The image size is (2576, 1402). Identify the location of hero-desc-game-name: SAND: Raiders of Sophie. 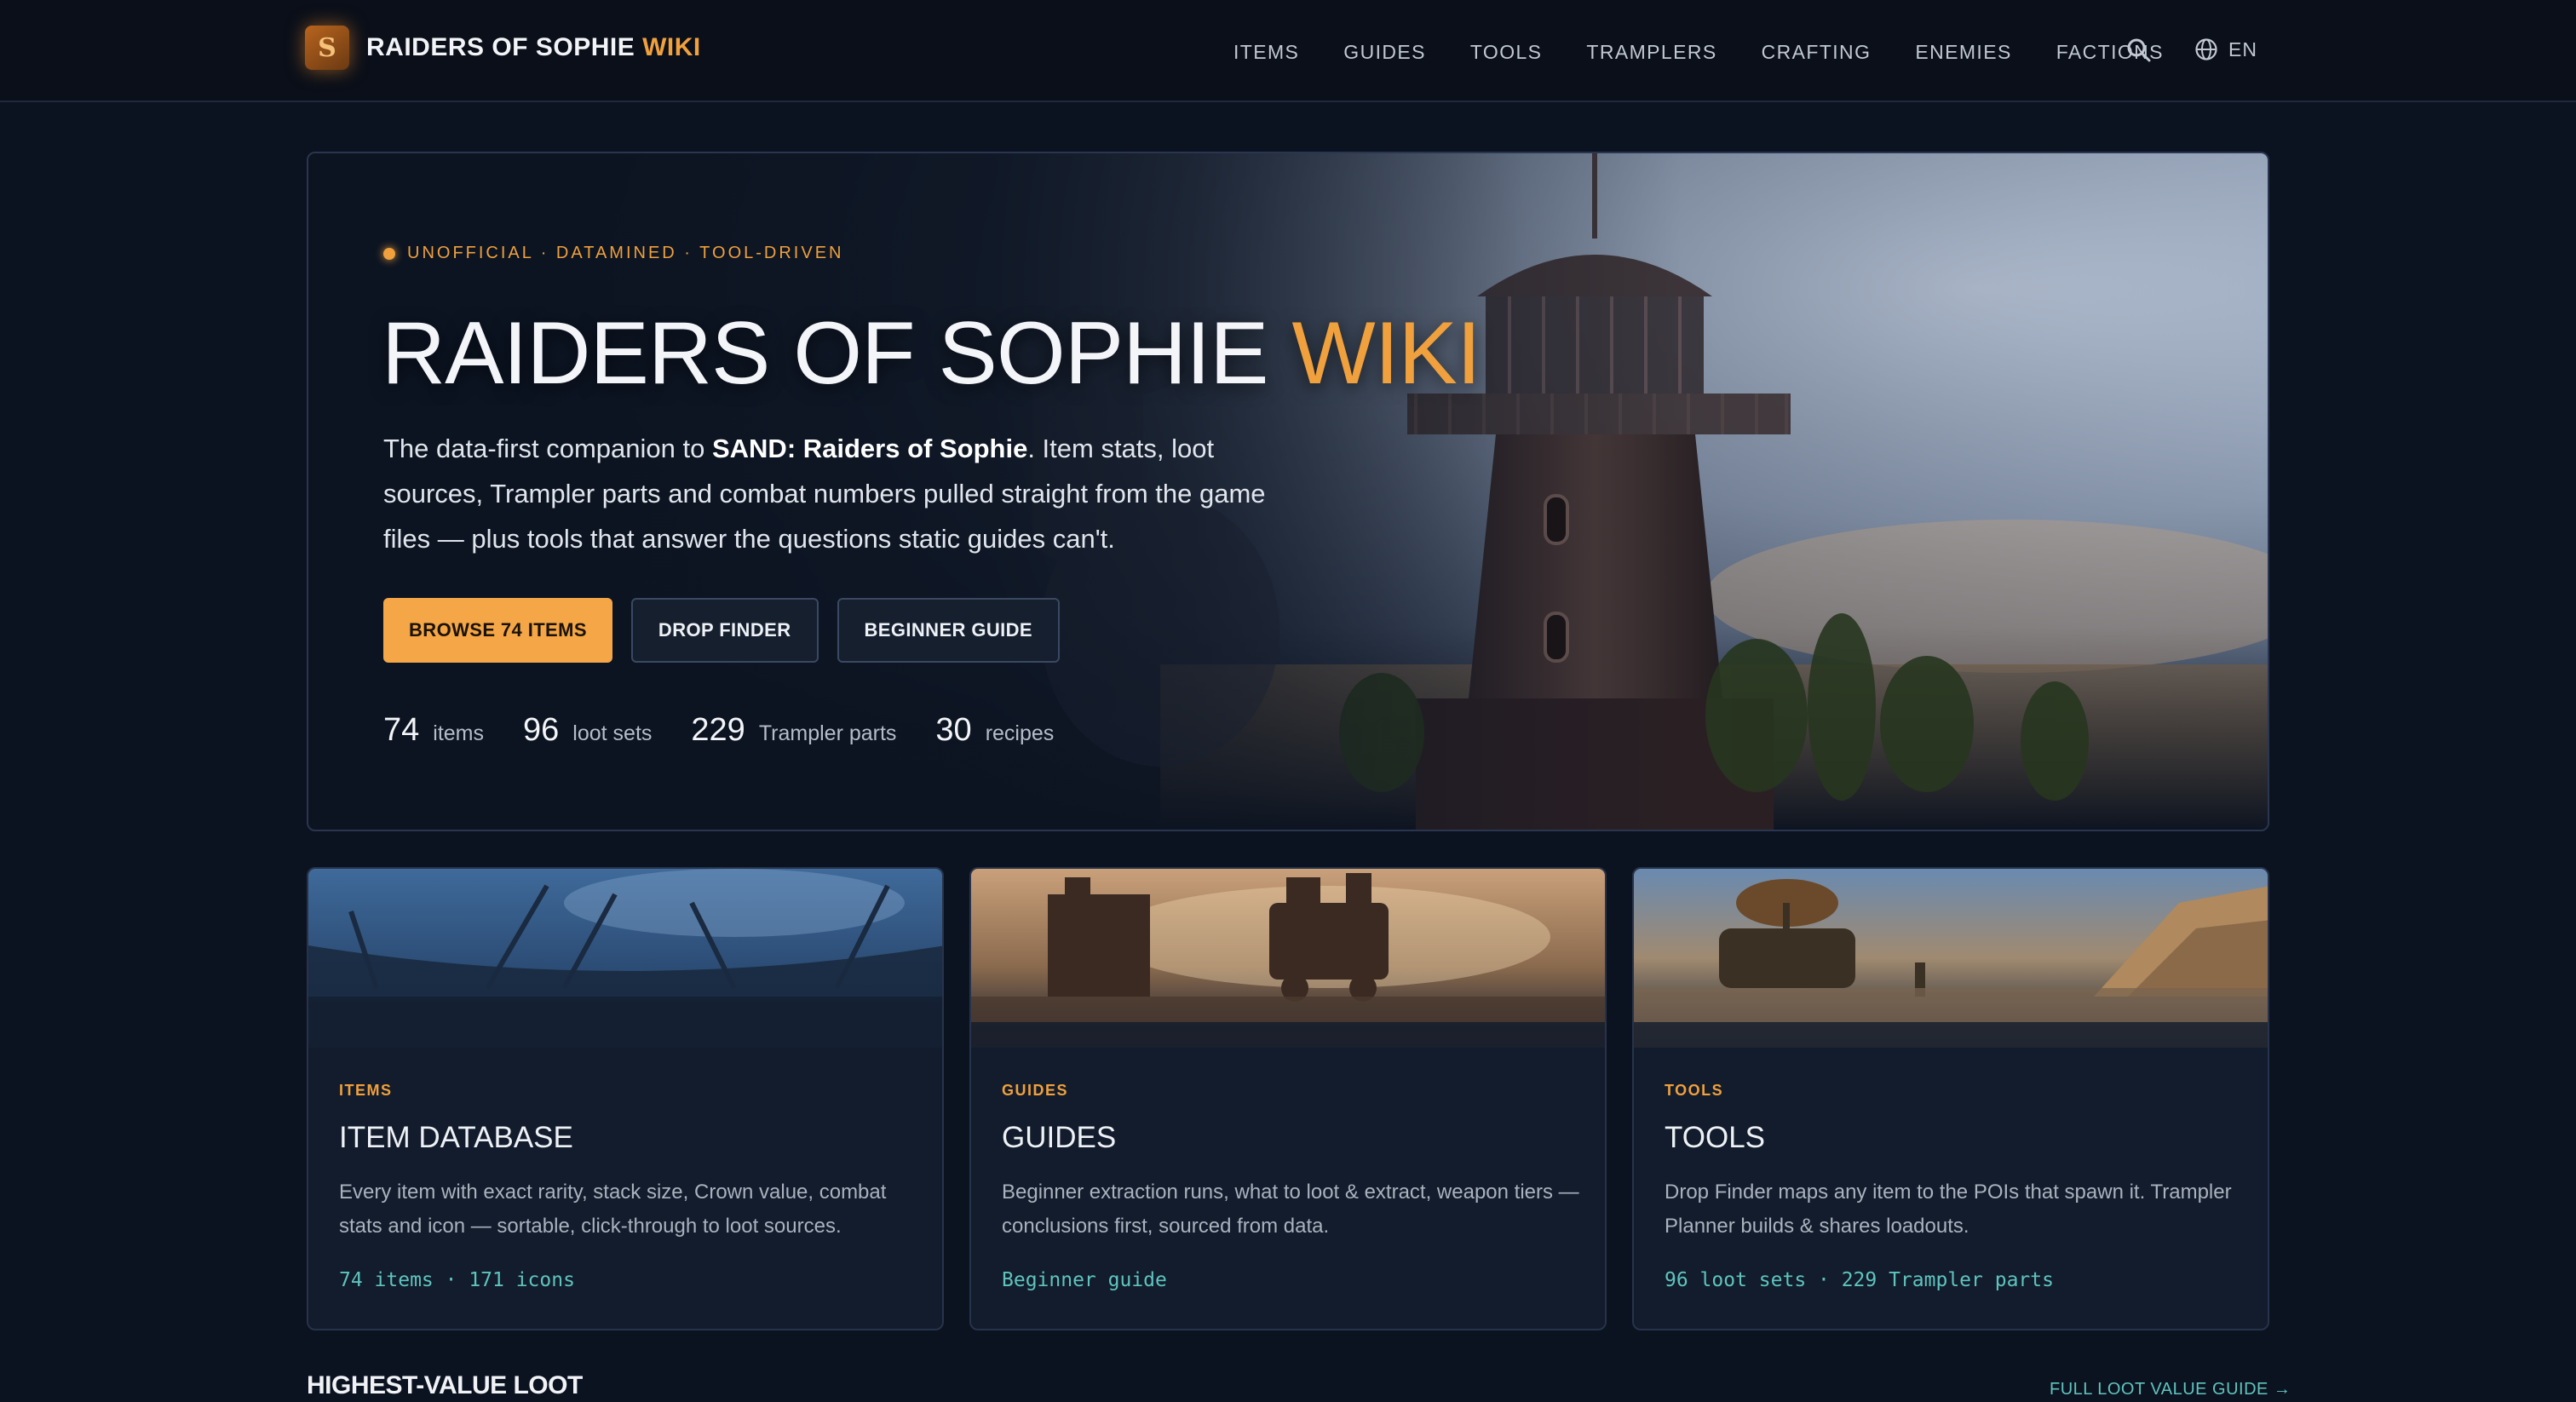
(869, 448).